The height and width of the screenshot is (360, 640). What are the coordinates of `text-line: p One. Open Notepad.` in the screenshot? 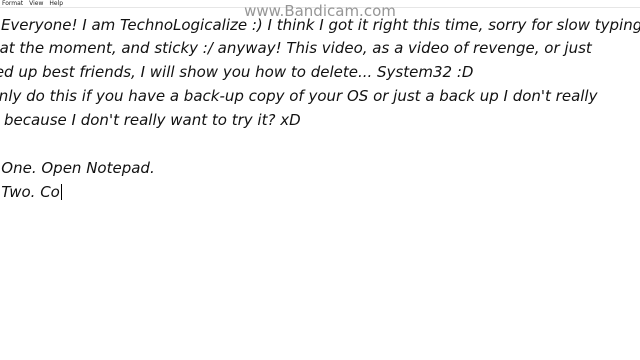 It's located at (77, 168).